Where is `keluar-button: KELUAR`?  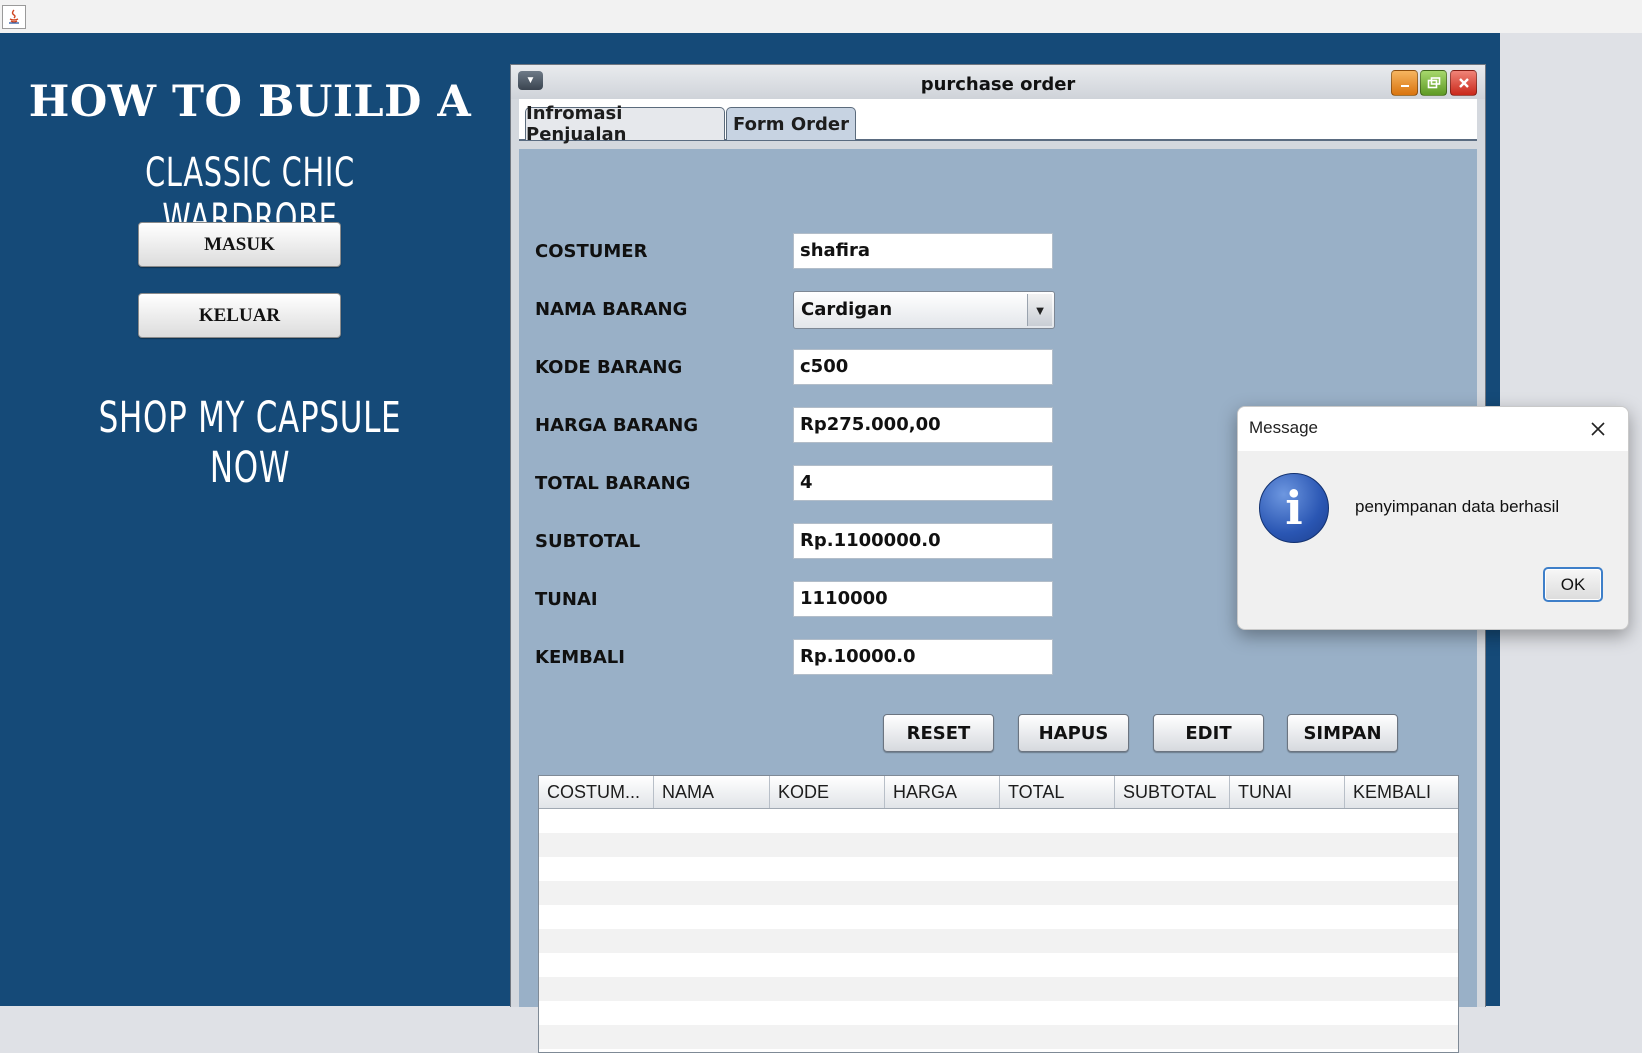 keluar-button: KELUAR is located at coordinates (239, 315).